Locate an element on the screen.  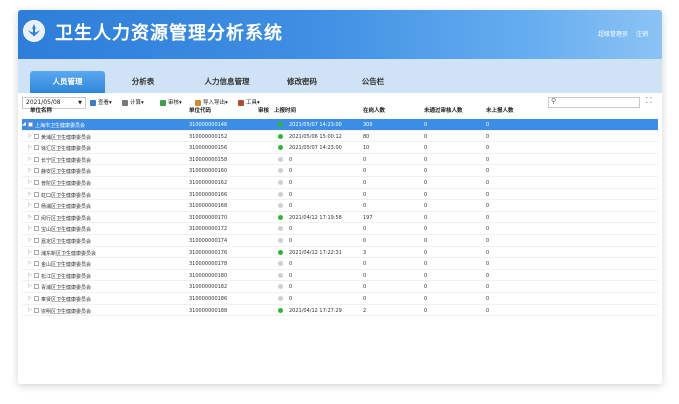
tree-collapse-icon: ◢ is located at coordinates (24, 124).